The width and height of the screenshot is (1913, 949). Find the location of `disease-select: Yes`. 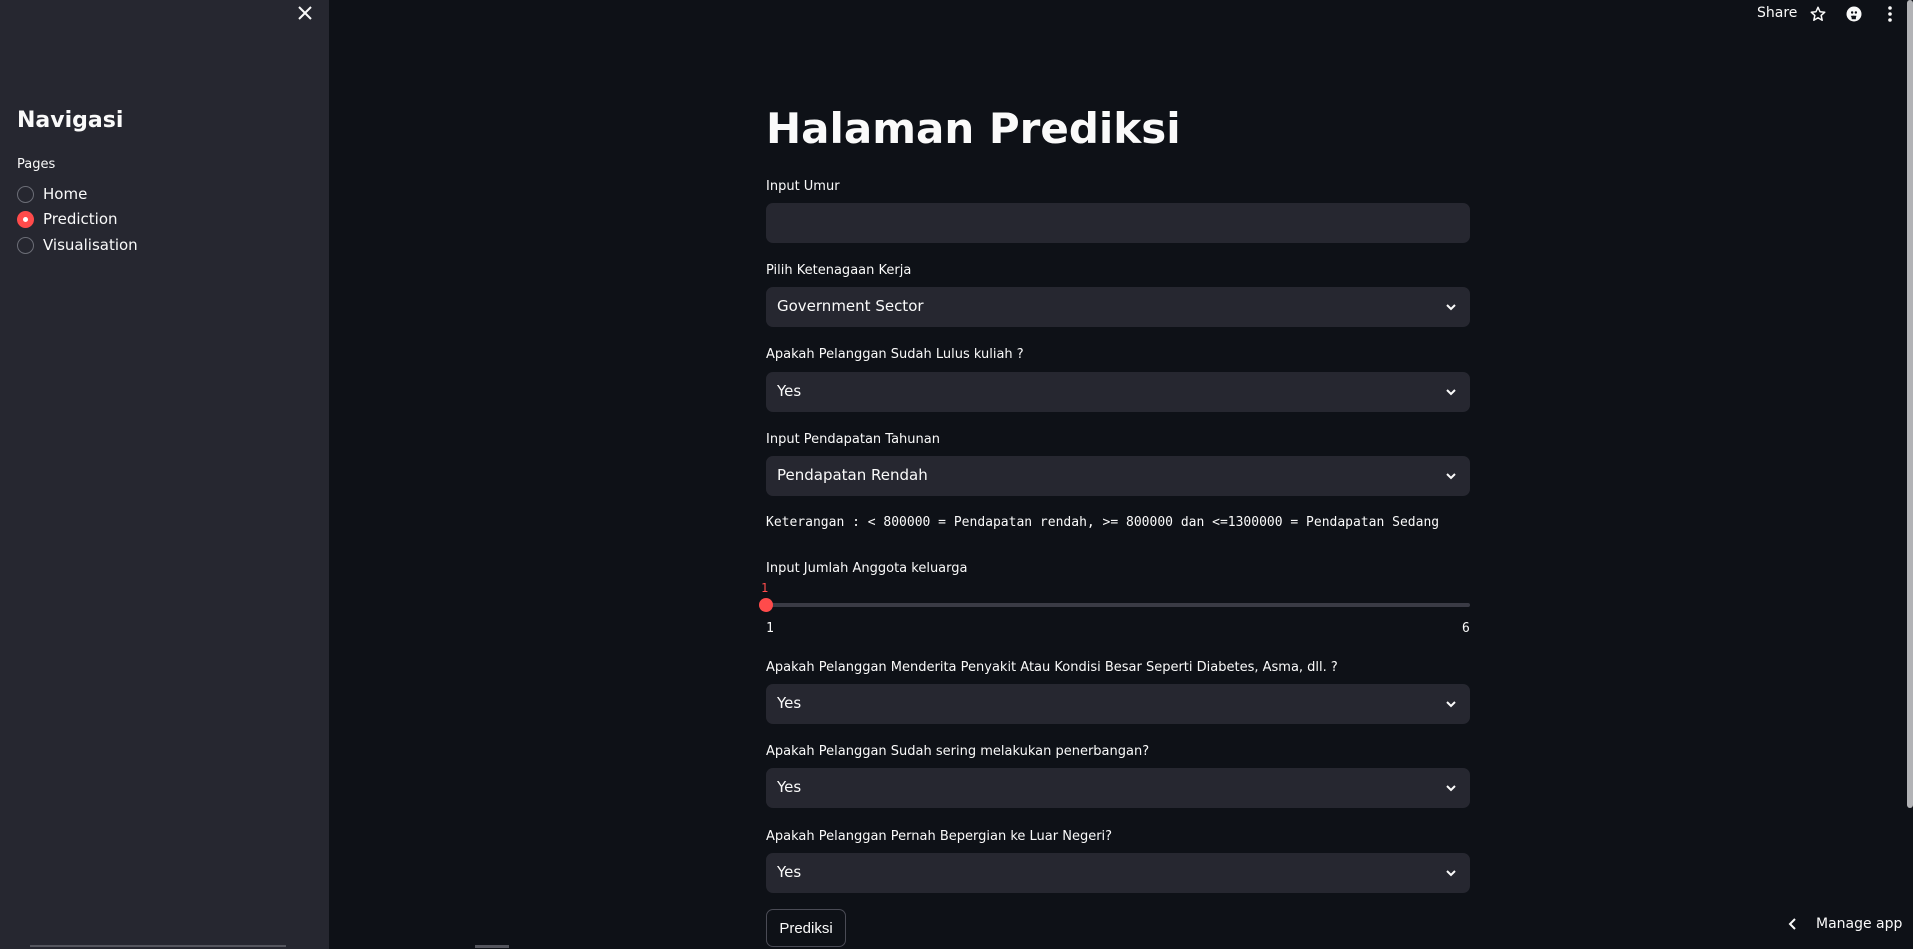

disease-select: Yes is located at coordinates (1118, 704).